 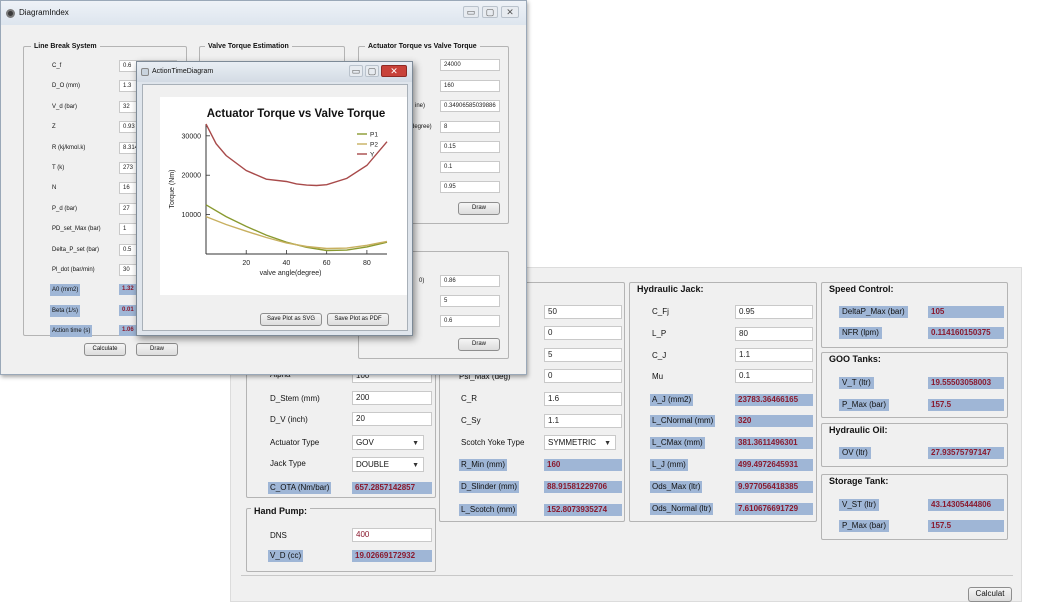 What do you see at coordinates (990, 594) in the screenshot?
I see `calculate-button: Calculat` at bounding box center [990, 594].